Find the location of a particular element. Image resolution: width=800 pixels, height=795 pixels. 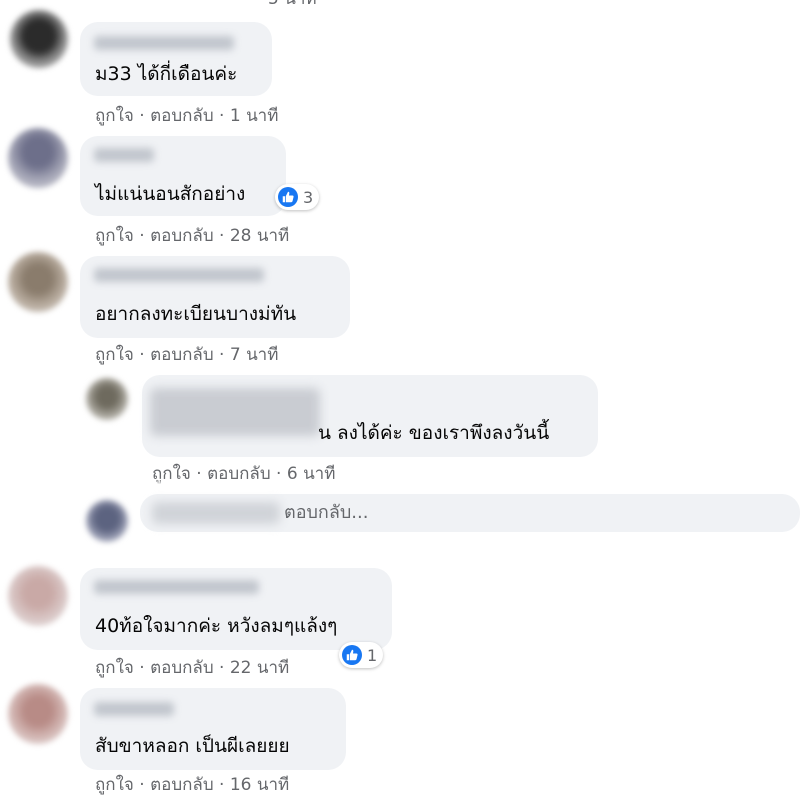

comment-actions: ถูกใจ · ตอบกลับ · 28 นาที is located at coordinates (192, 236).